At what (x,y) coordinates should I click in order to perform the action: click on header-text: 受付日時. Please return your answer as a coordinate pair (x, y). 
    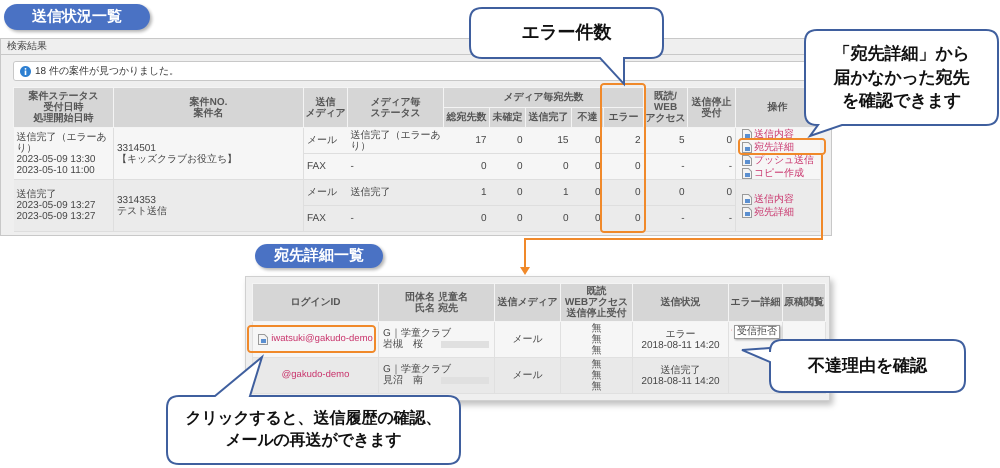
    Looking at the image, I should click on (64, 107).